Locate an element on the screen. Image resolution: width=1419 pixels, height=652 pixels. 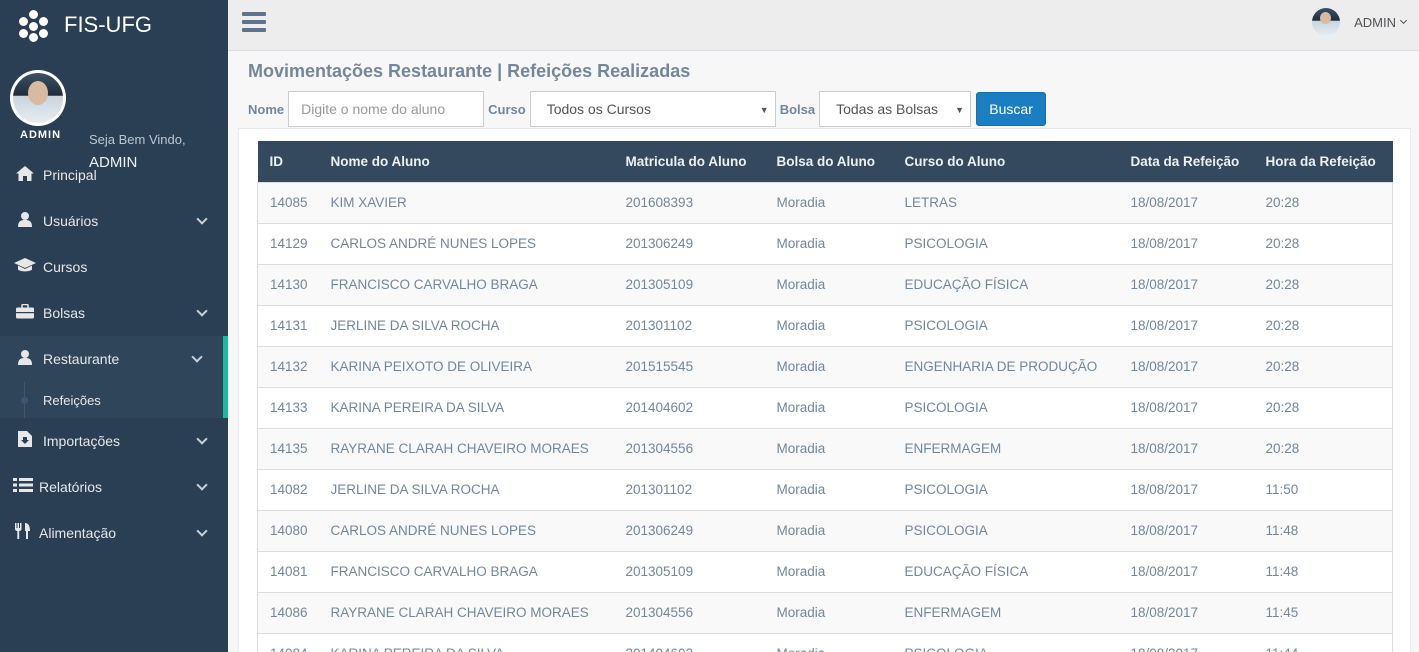
sidebar-item-restaurante: Restaurante is located at coordinates (114, 359).